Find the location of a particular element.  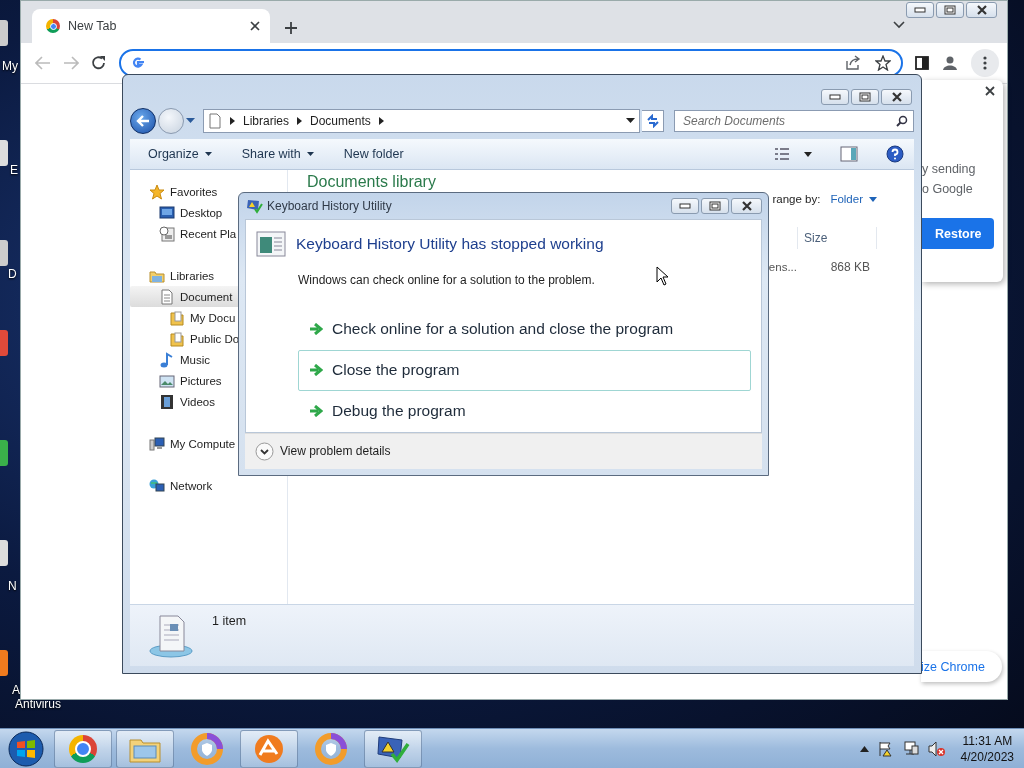

picture-icon is located at coordinates (167, 380).